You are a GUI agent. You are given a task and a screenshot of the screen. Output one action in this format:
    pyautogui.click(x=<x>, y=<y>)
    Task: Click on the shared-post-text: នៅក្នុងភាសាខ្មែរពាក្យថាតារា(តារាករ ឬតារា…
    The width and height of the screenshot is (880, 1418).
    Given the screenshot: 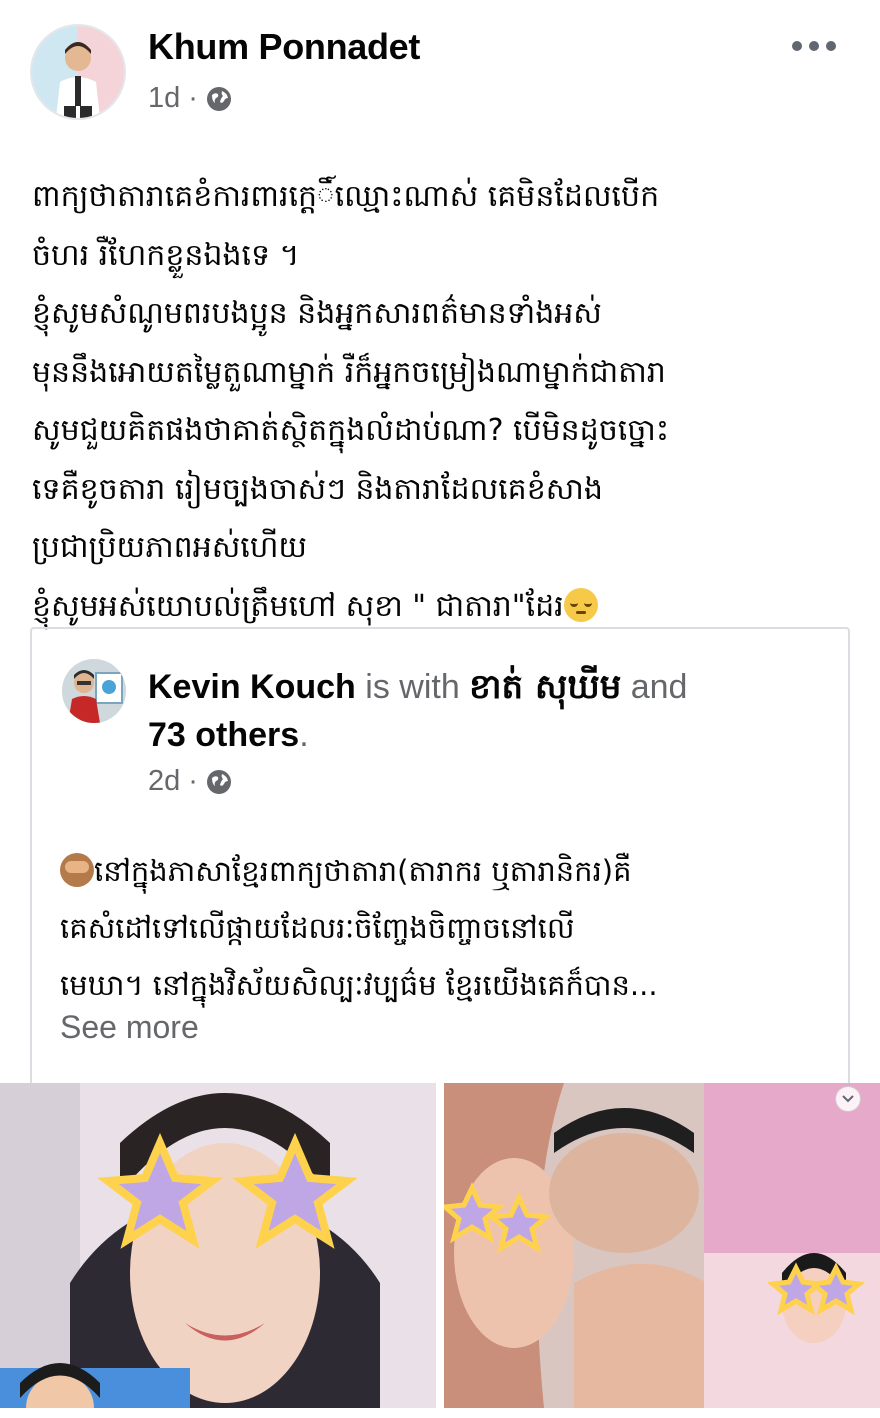 What is the action you would take?
    pyautogui.click(x=450, y=928)
    